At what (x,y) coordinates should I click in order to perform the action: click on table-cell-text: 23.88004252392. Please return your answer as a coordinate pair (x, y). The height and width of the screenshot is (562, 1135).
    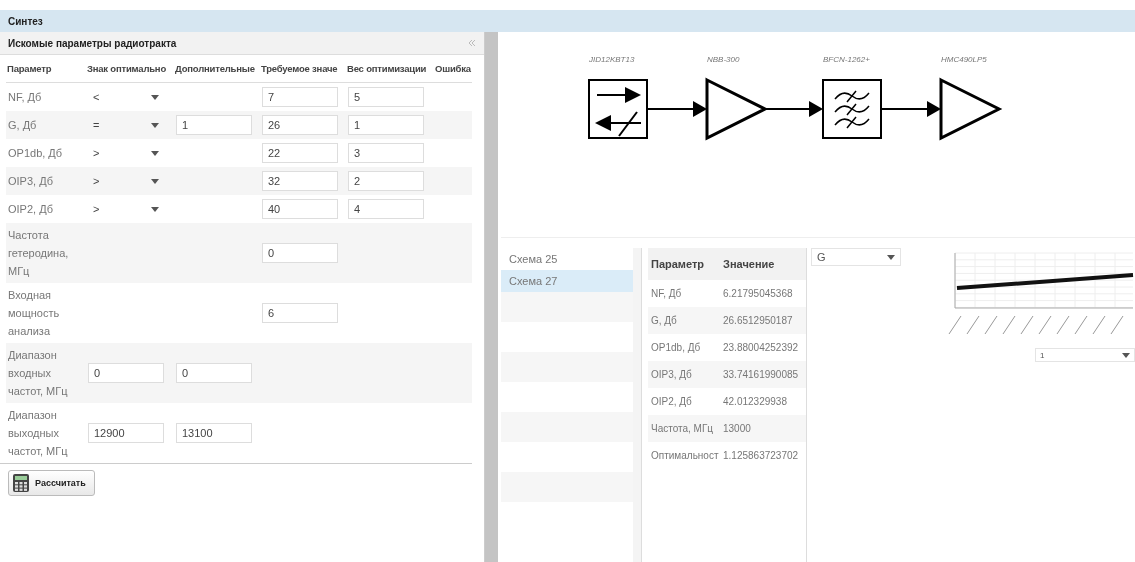
    Looking at the image, I should click on (761, 348).